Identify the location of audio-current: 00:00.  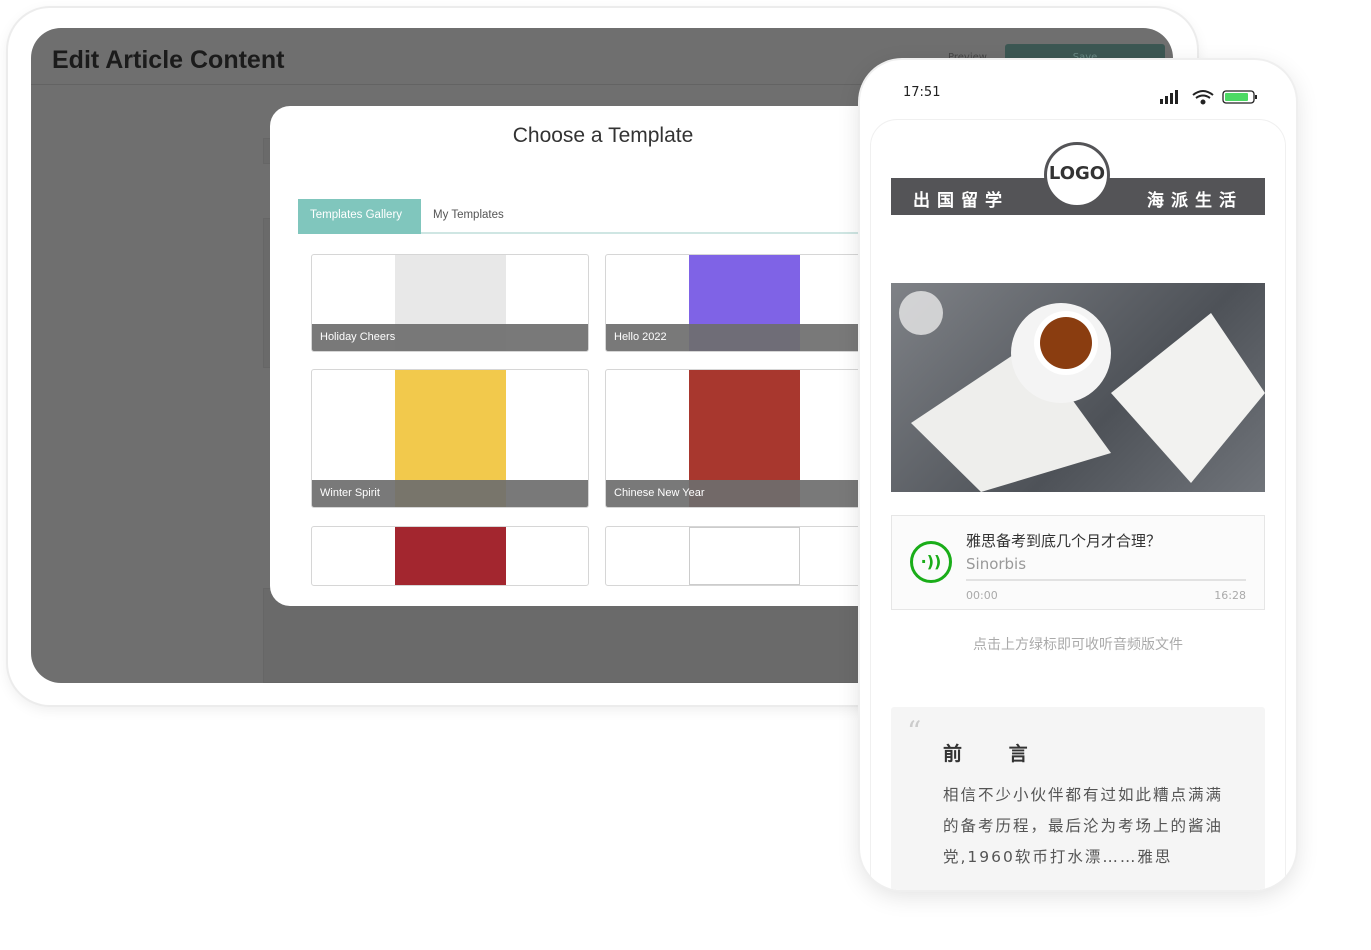
(982, 595).